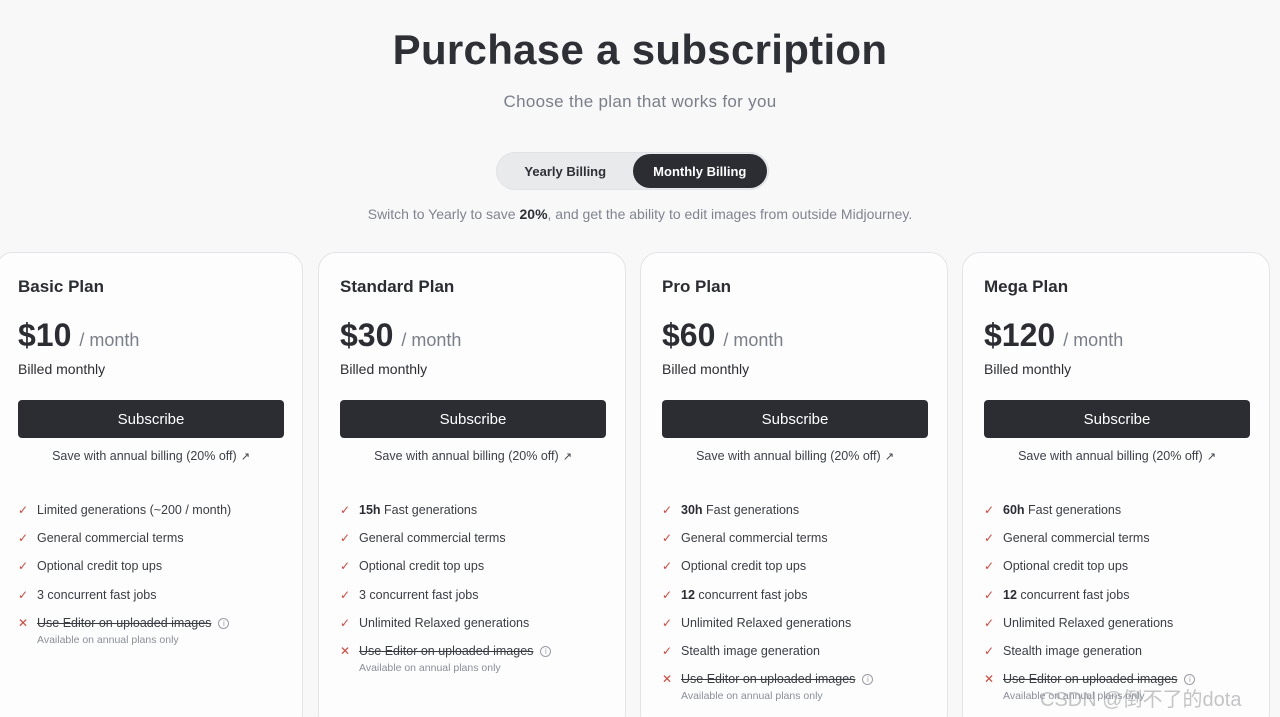 Image resolution: width=1280 pixels, height=717 pixels. I want to click on feature-item: ✓ 12 concurrent fast jobs, so click(802, 602).